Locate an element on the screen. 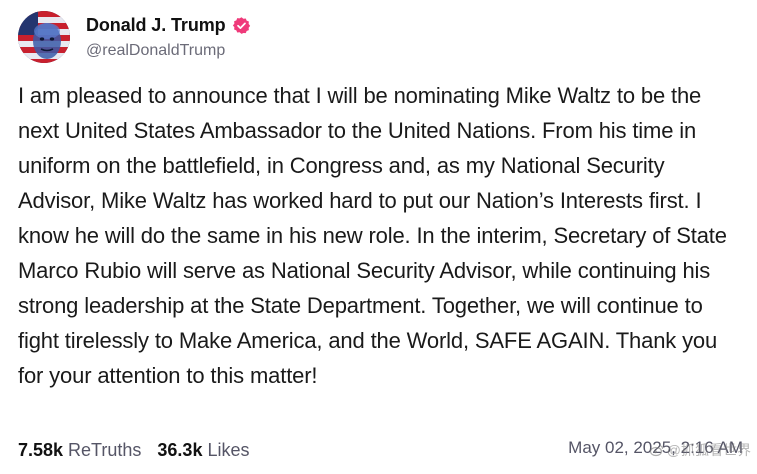  author-handle: @realDonaldTrump is located at coordinates (155, 51).